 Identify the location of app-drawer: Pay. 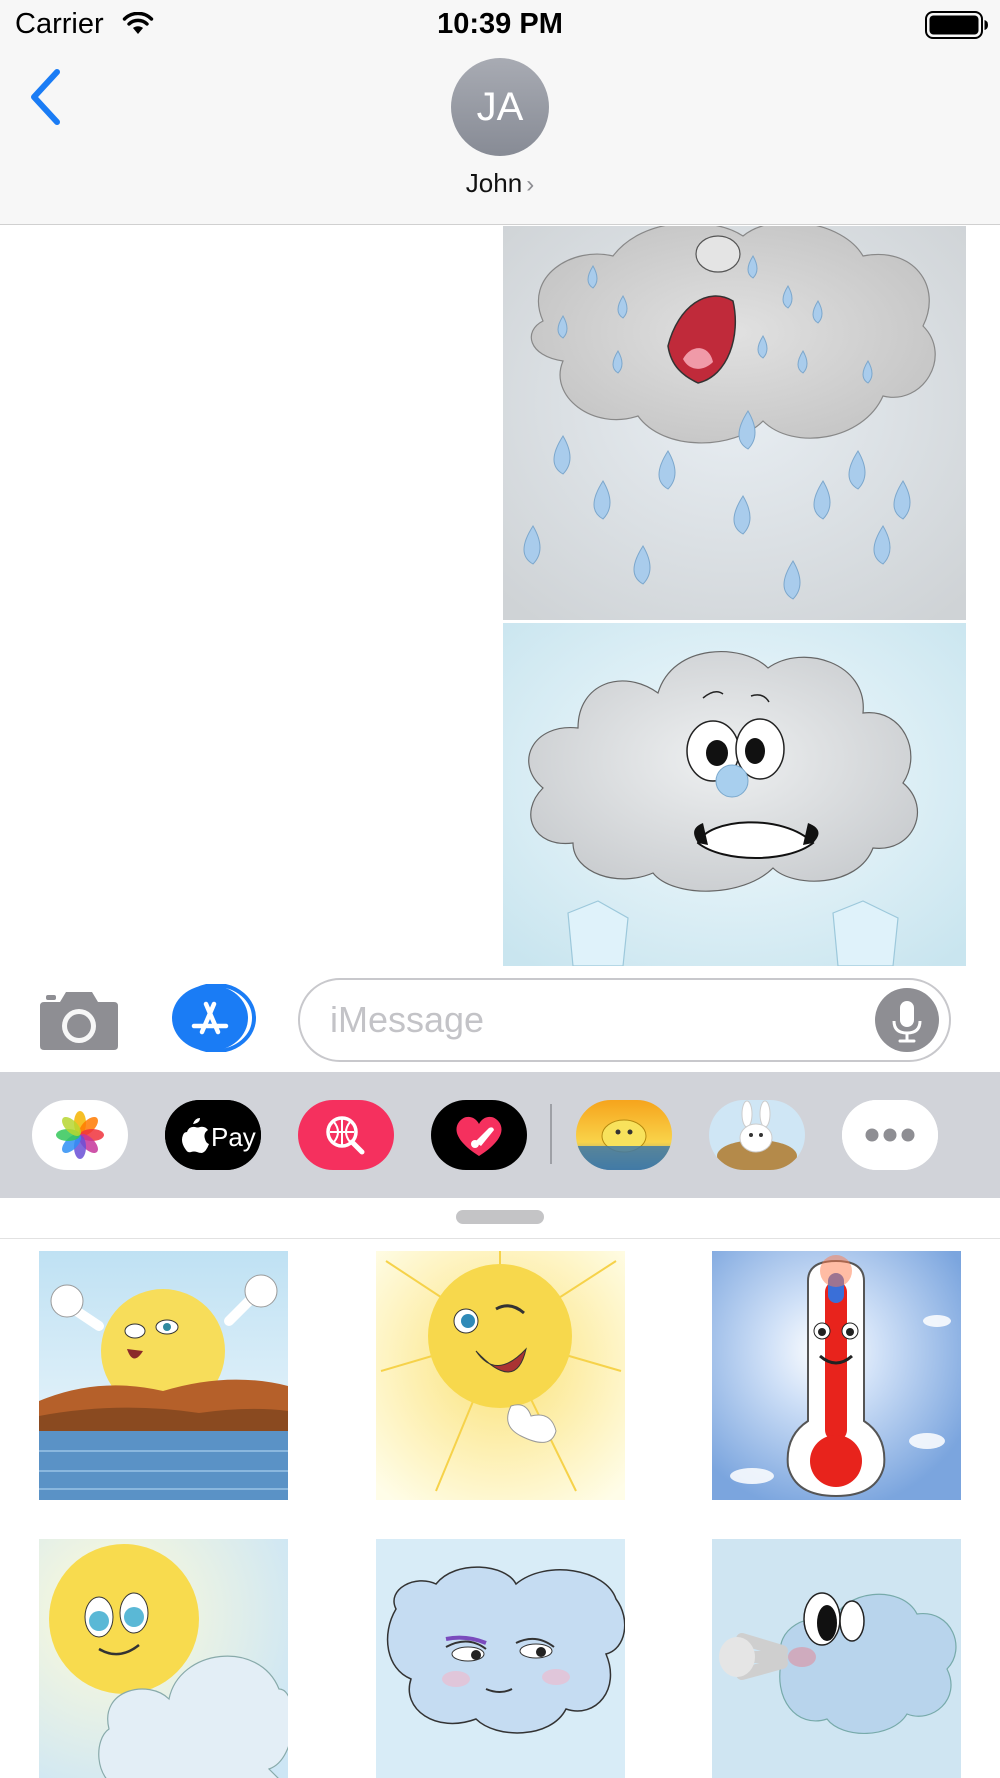
(500, 1135).